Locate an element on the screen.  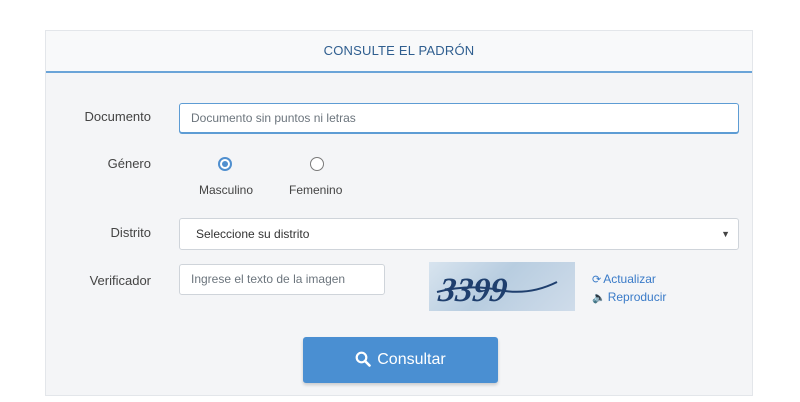
card-header: CONSULTE EL PADRÓN is located at coordinates (399, 52).